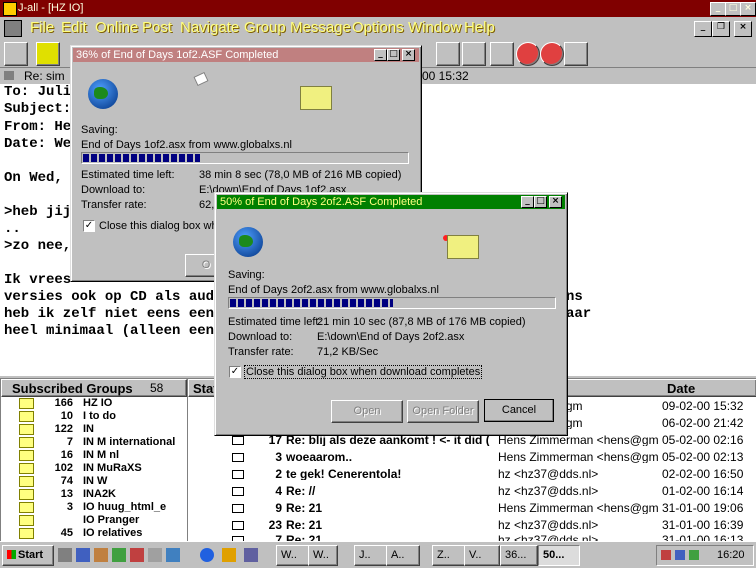  Describe the element at coordinates (261, 352) in the screenshot. I see `dialog-2-rate-label: Transfer rate:` at that location.